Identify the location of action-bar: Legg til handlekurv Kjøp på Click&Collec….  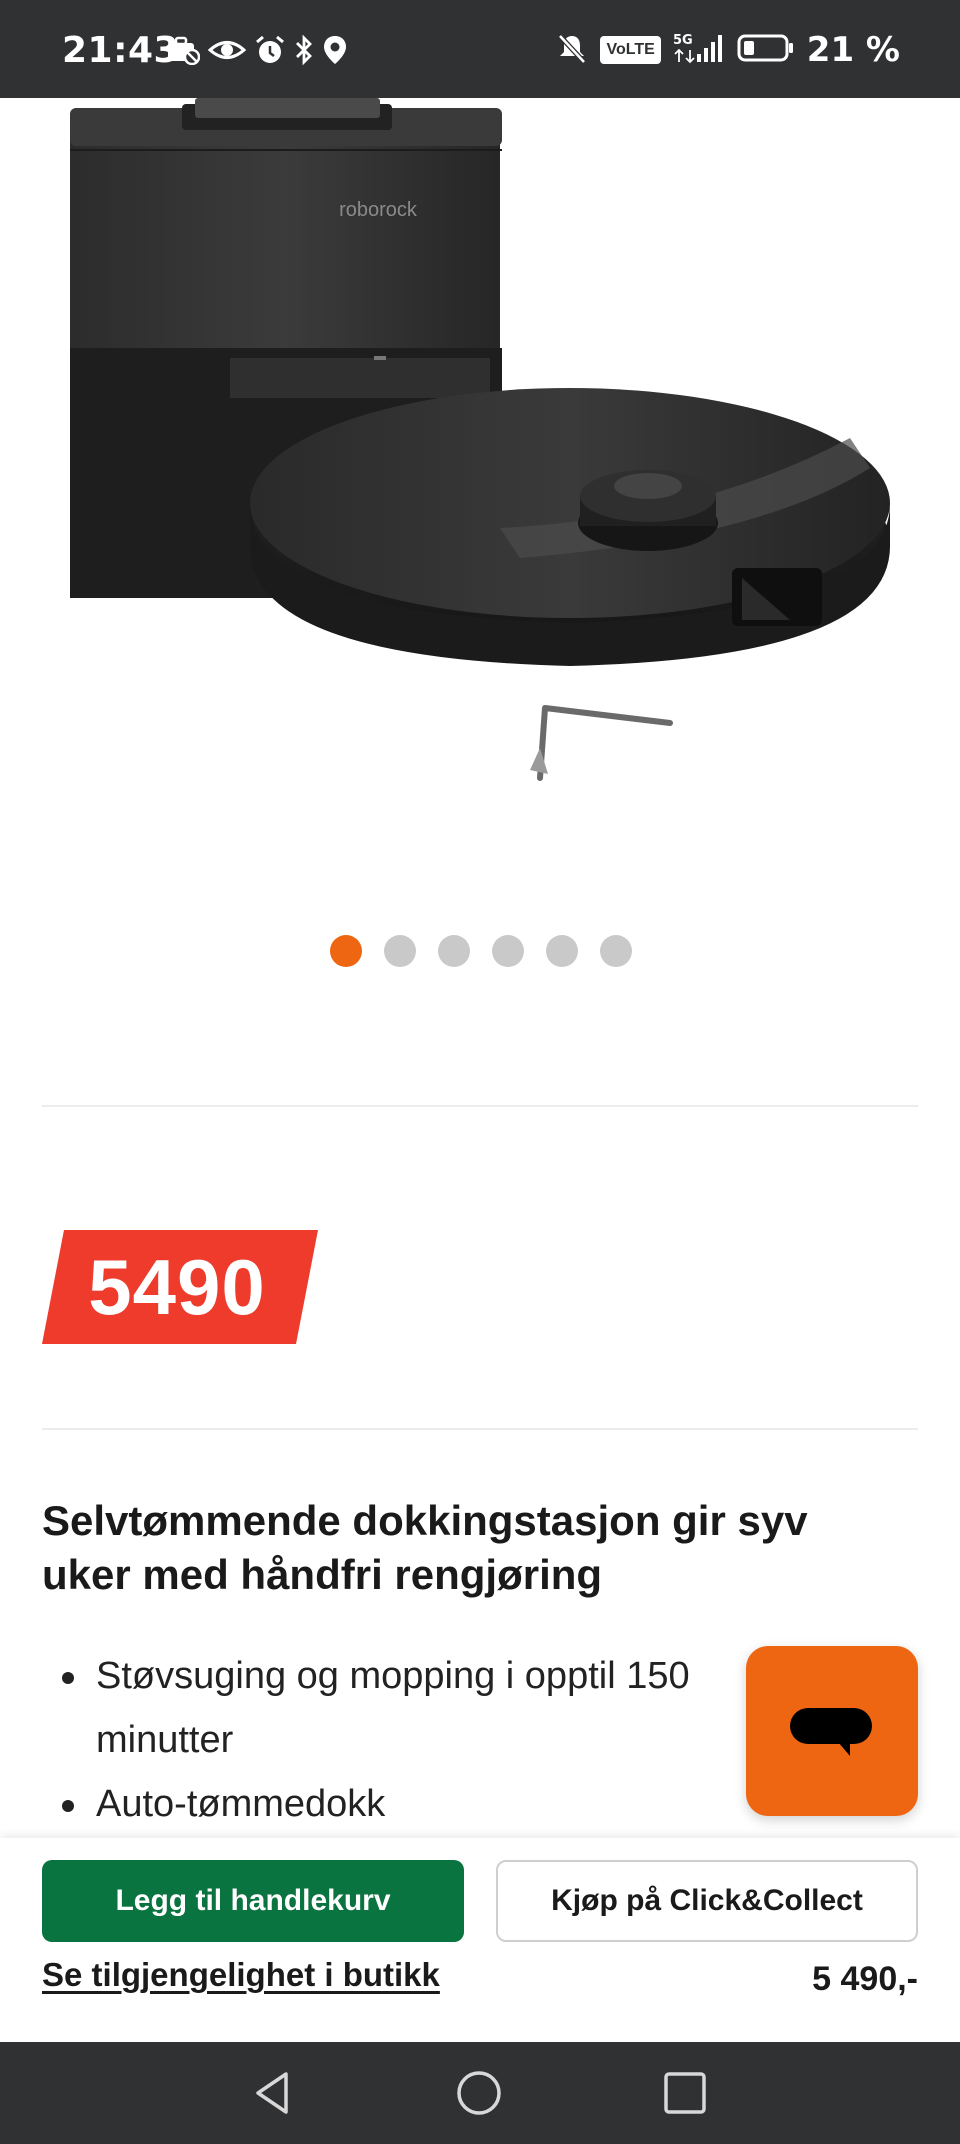
(480, 1940).